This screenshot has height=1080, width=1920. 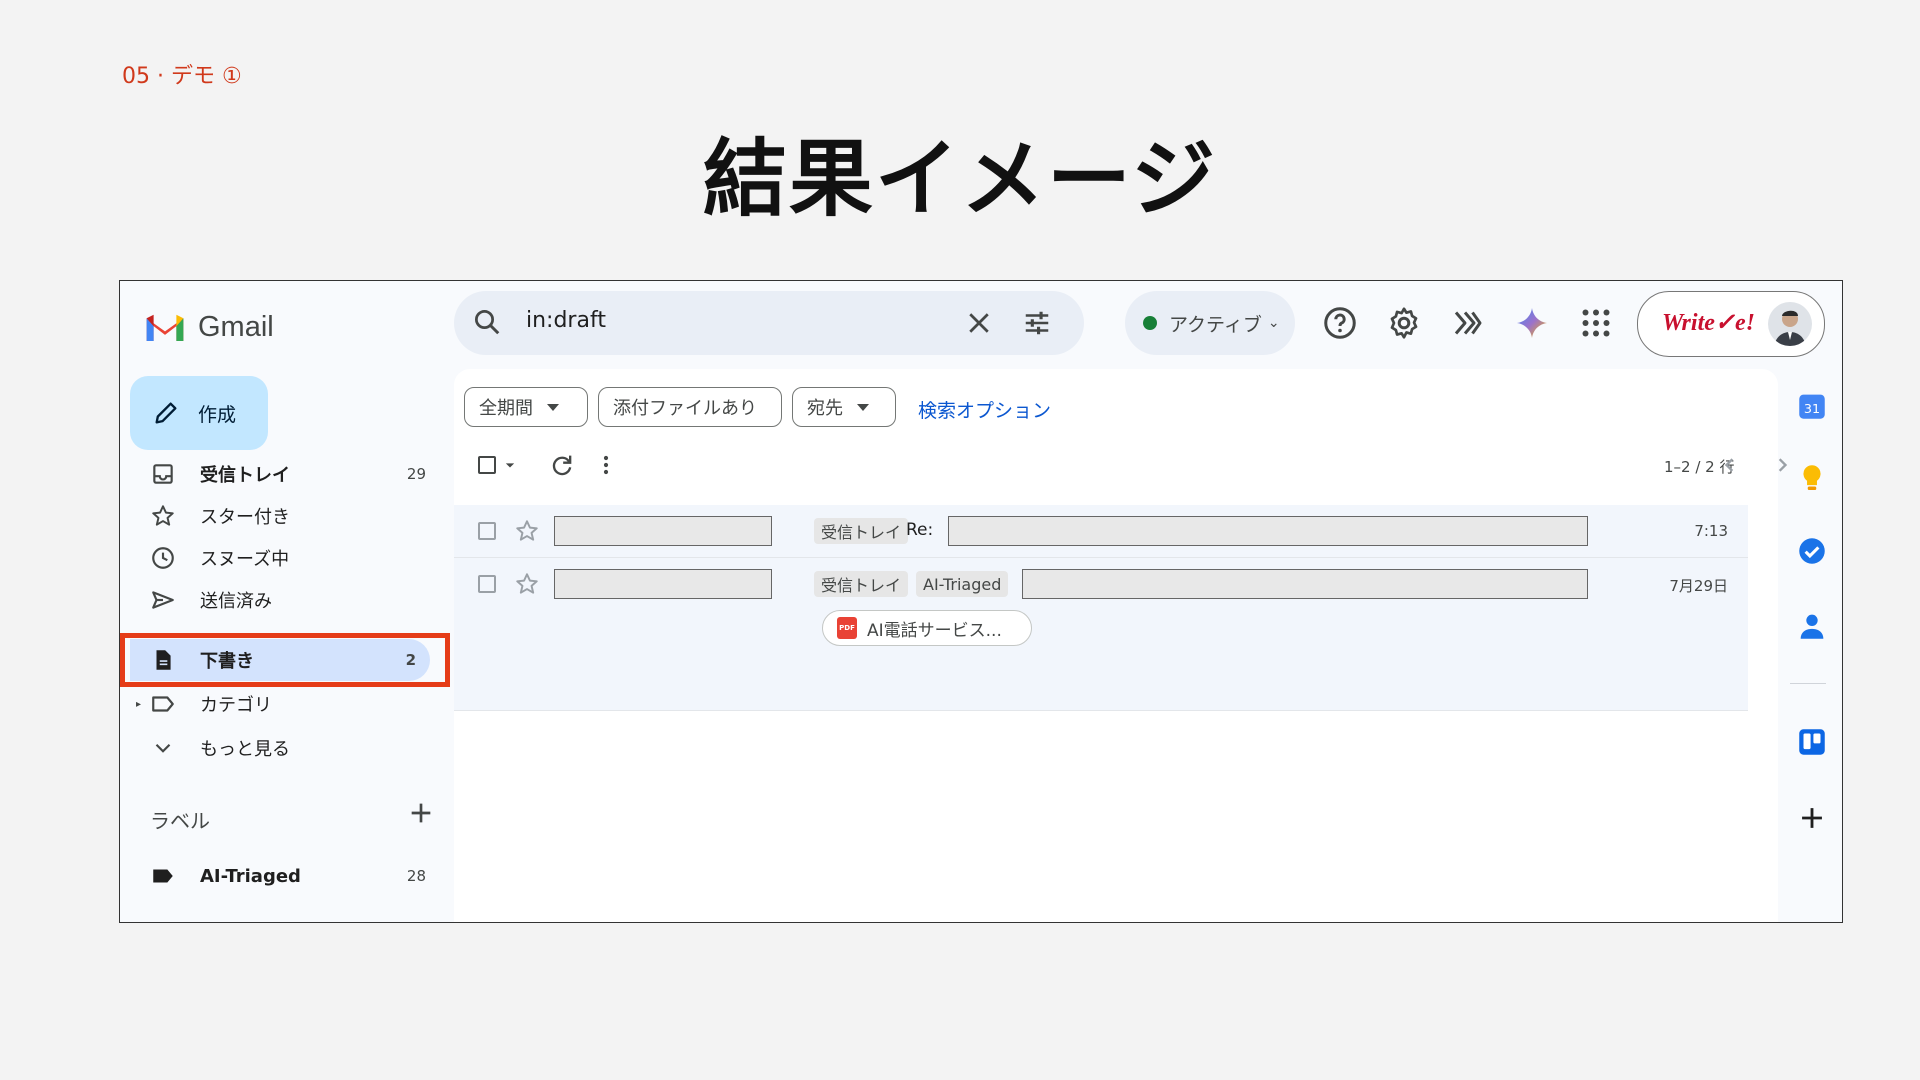 I want to click on compose-button: 作成, so click(x=199, y=413).